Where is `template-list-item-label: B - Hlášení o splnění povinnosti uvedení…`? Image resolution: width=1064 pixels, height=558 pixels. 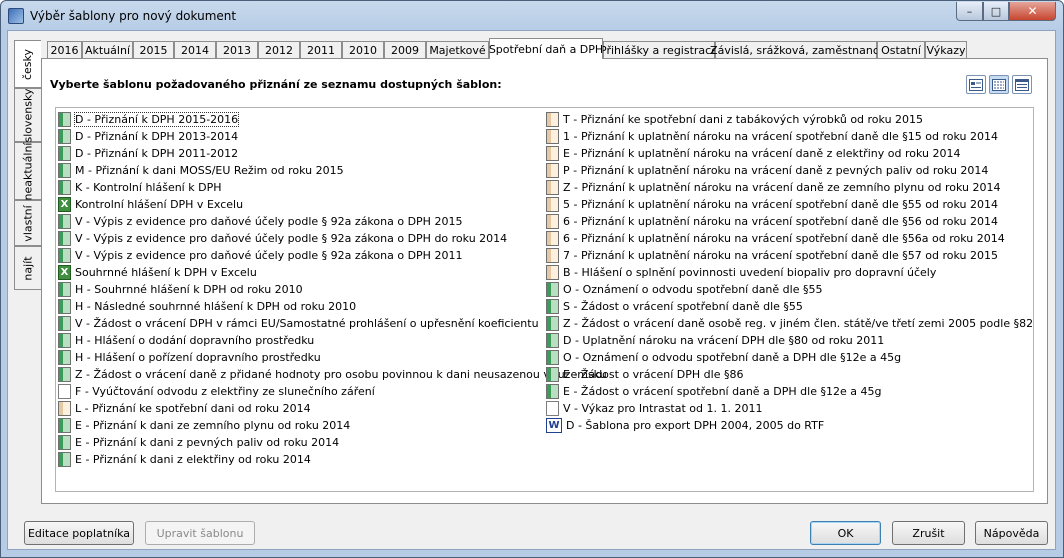 template-list-item-label: B - Hlášení o splnění povinnosti uvedení… is located at coordinates (750, 272).